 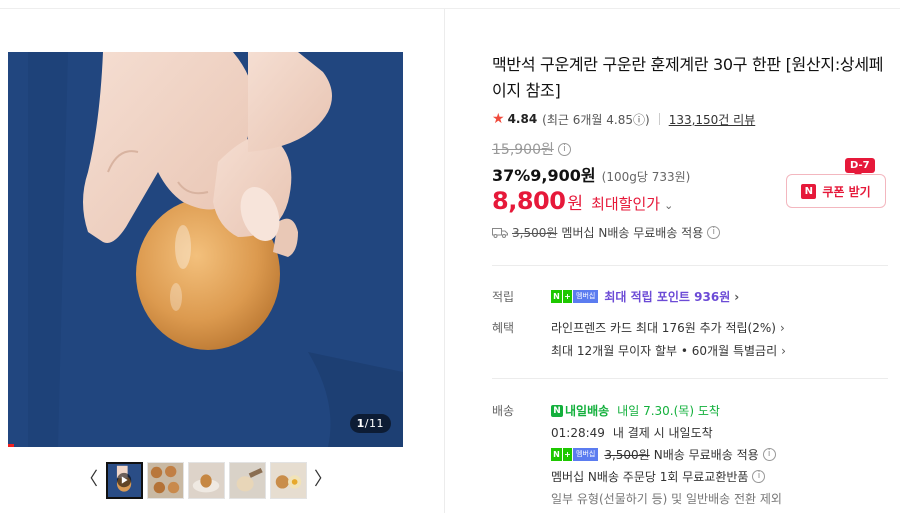 I want to click on photo-counter: 1/11, so click(x=370, y=423).